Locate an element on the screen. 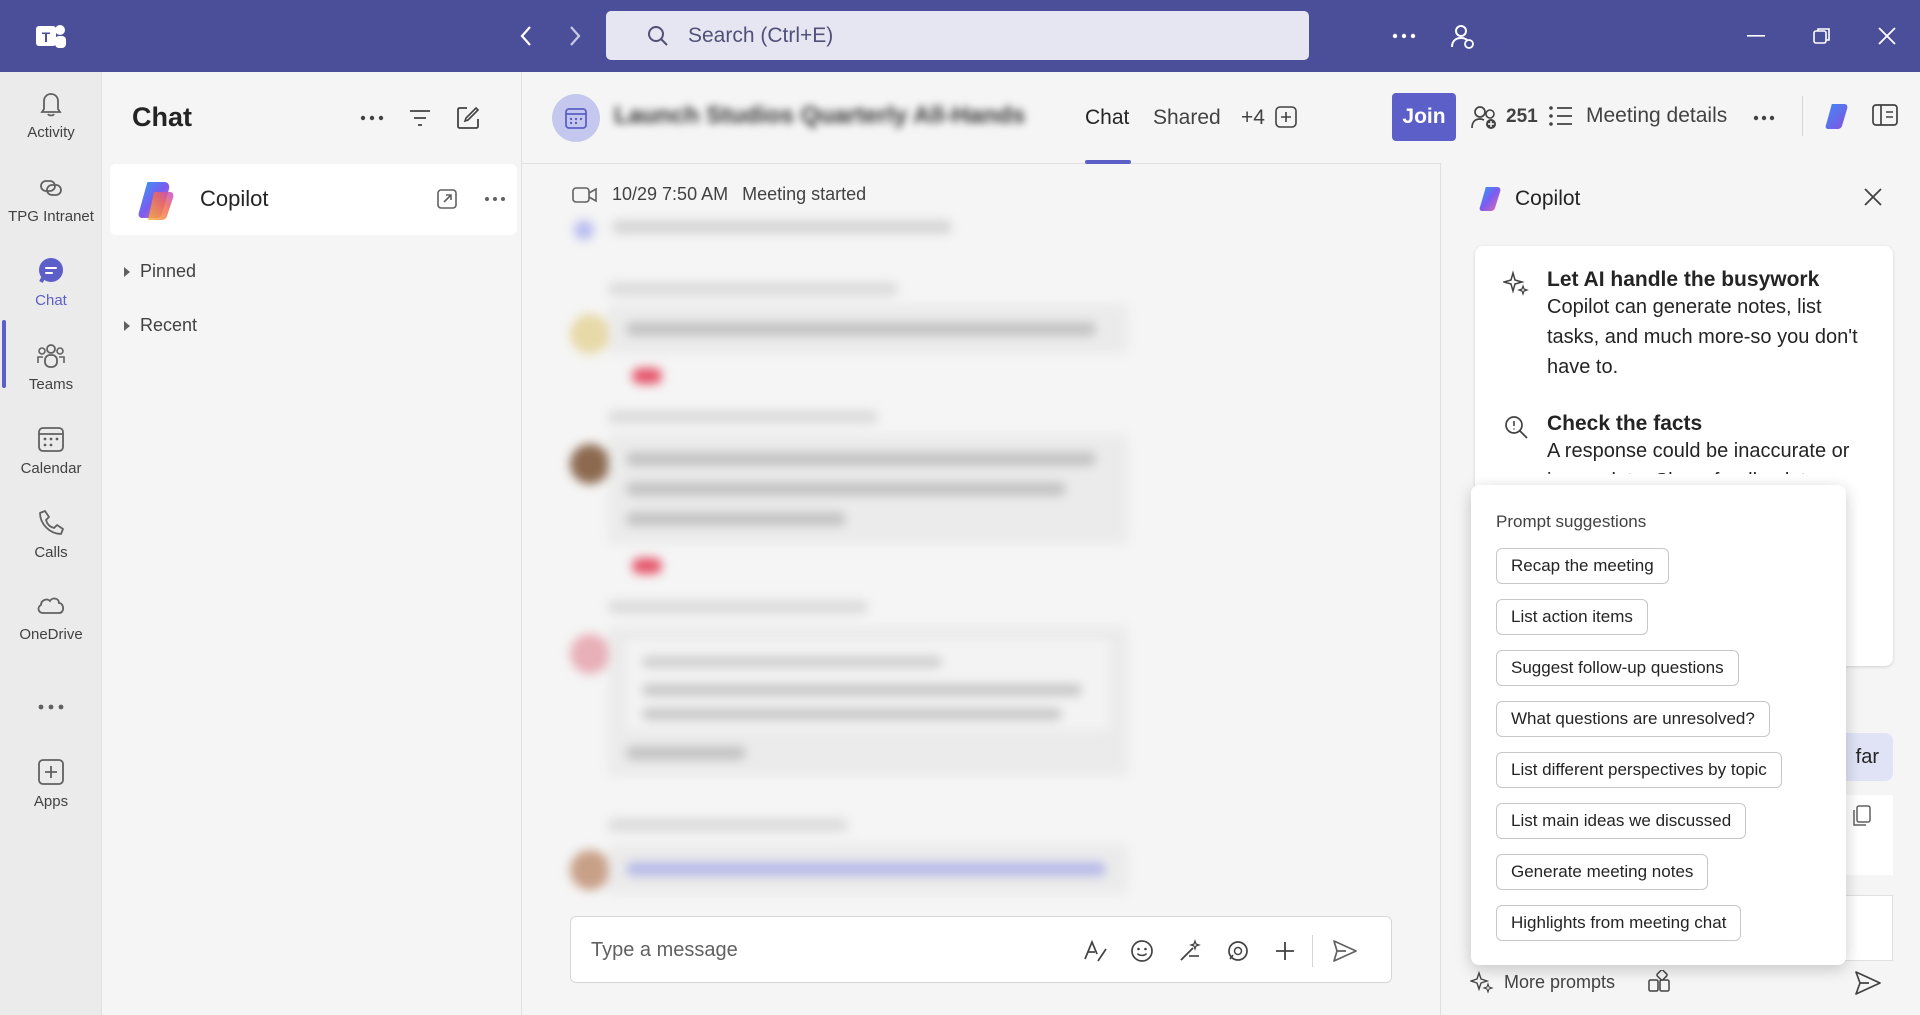  restore-icon is located at coordinates (1822, 36).